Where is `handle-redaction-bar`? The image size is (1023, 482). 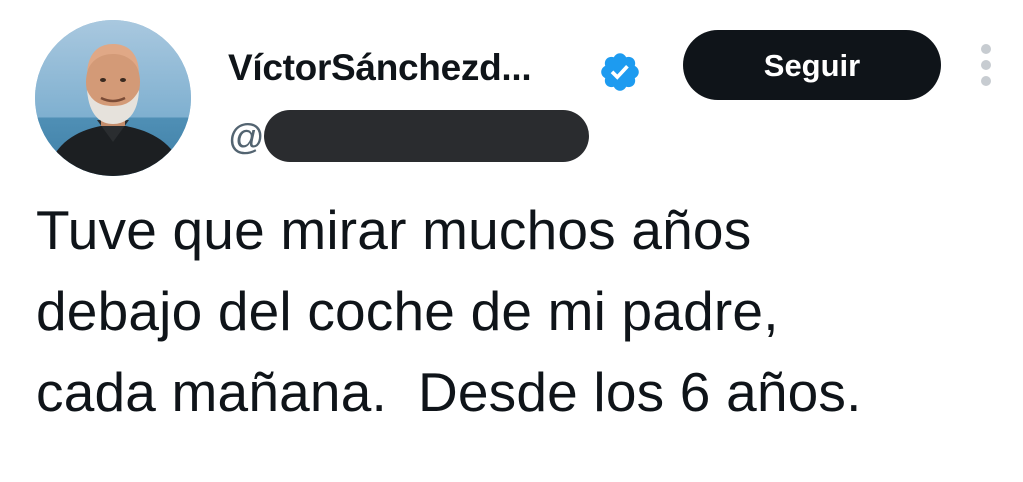 handle-redaction-bar is located at coordinates (426, 136).